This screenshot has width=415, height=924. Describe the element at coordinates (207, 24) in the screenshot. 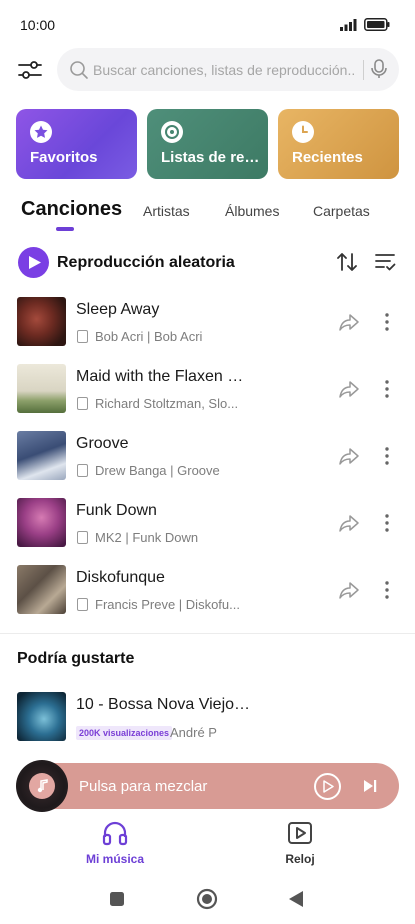

I see `status-bar: 10:00` at that location.